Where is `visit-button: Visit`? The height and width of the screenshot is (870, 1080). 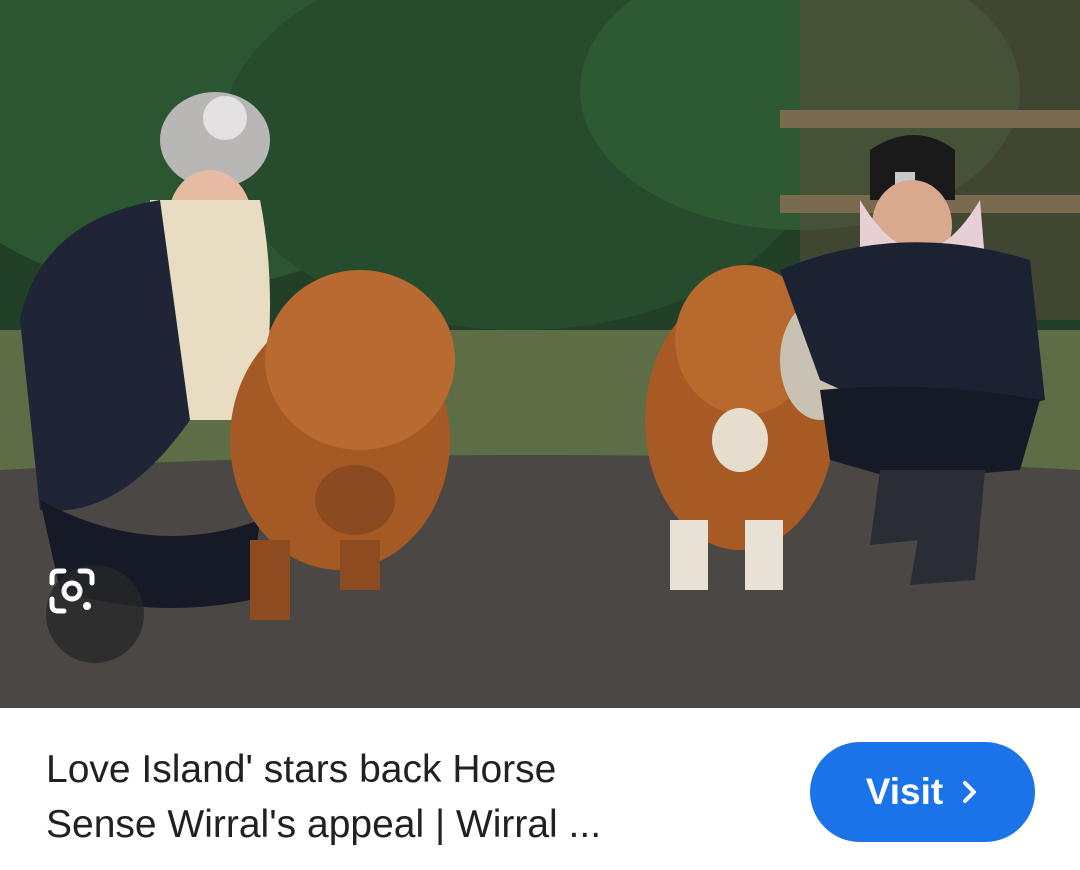 visit-button: Visit is located at coordinates (922, 792).